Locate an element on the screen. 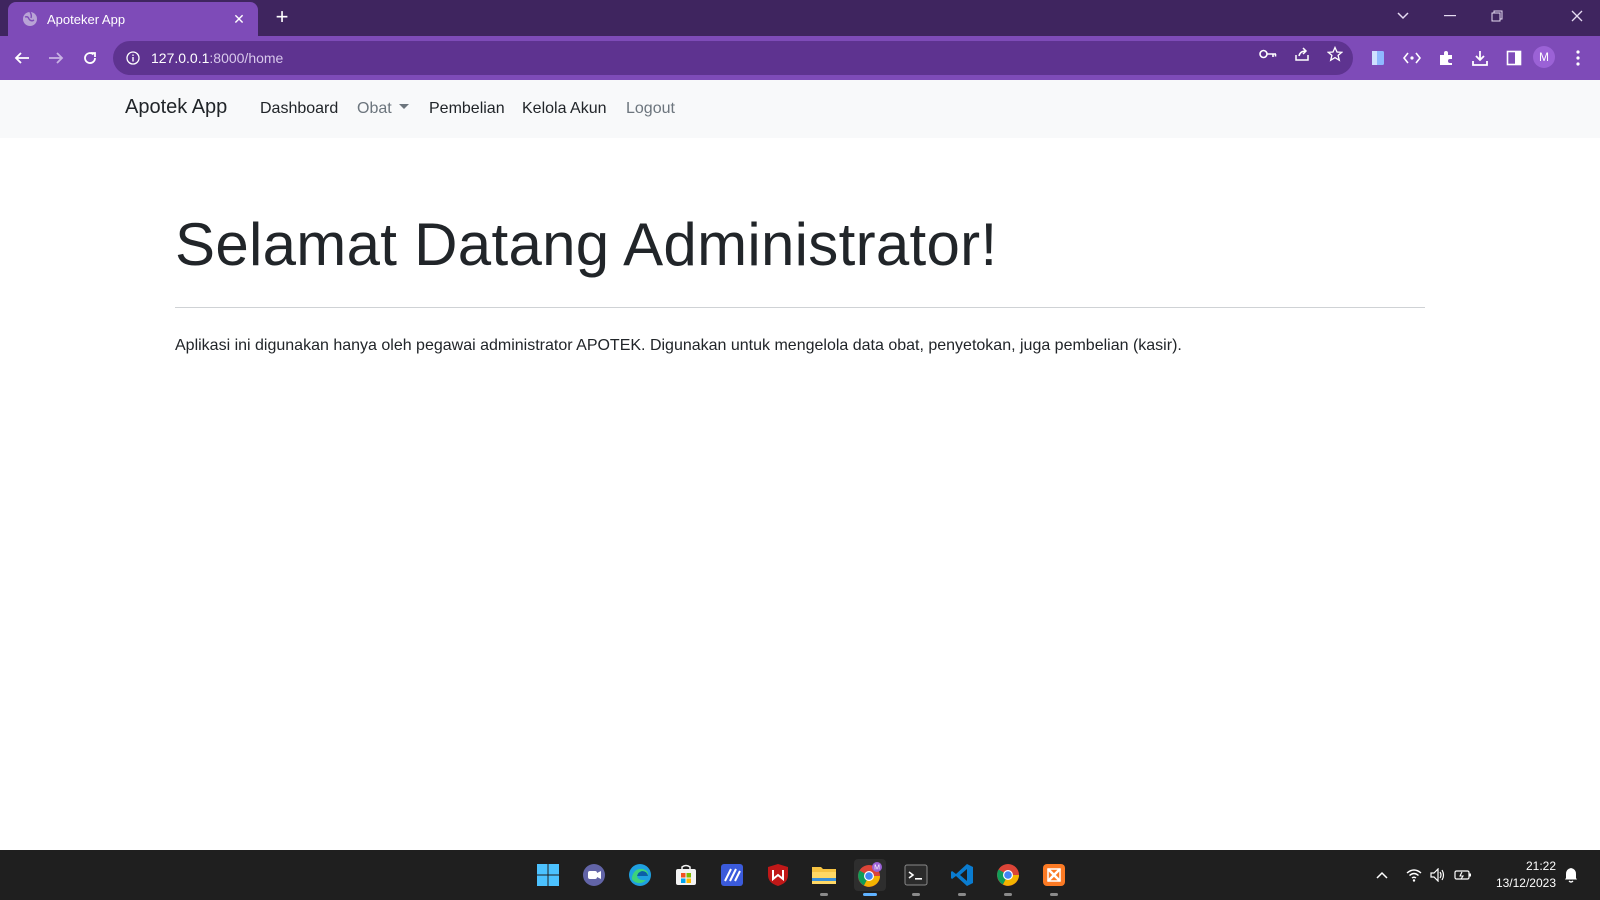 The image size is (1600, 900). clock-time: 21:22 is located at coordinates (1540, 866).